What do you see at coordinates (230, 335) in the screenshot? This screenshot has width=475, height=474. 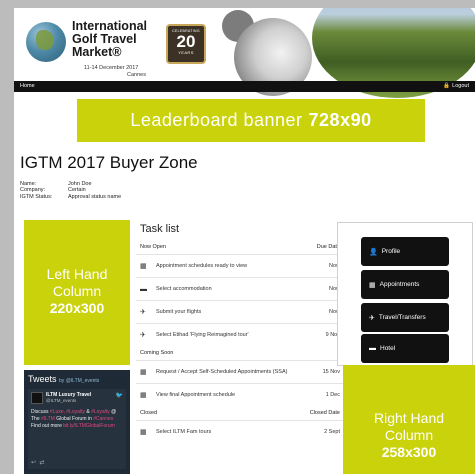 I see `task-label: Select Etihad 'Flying Reimagined tour'` at bounding box center [230, 335].